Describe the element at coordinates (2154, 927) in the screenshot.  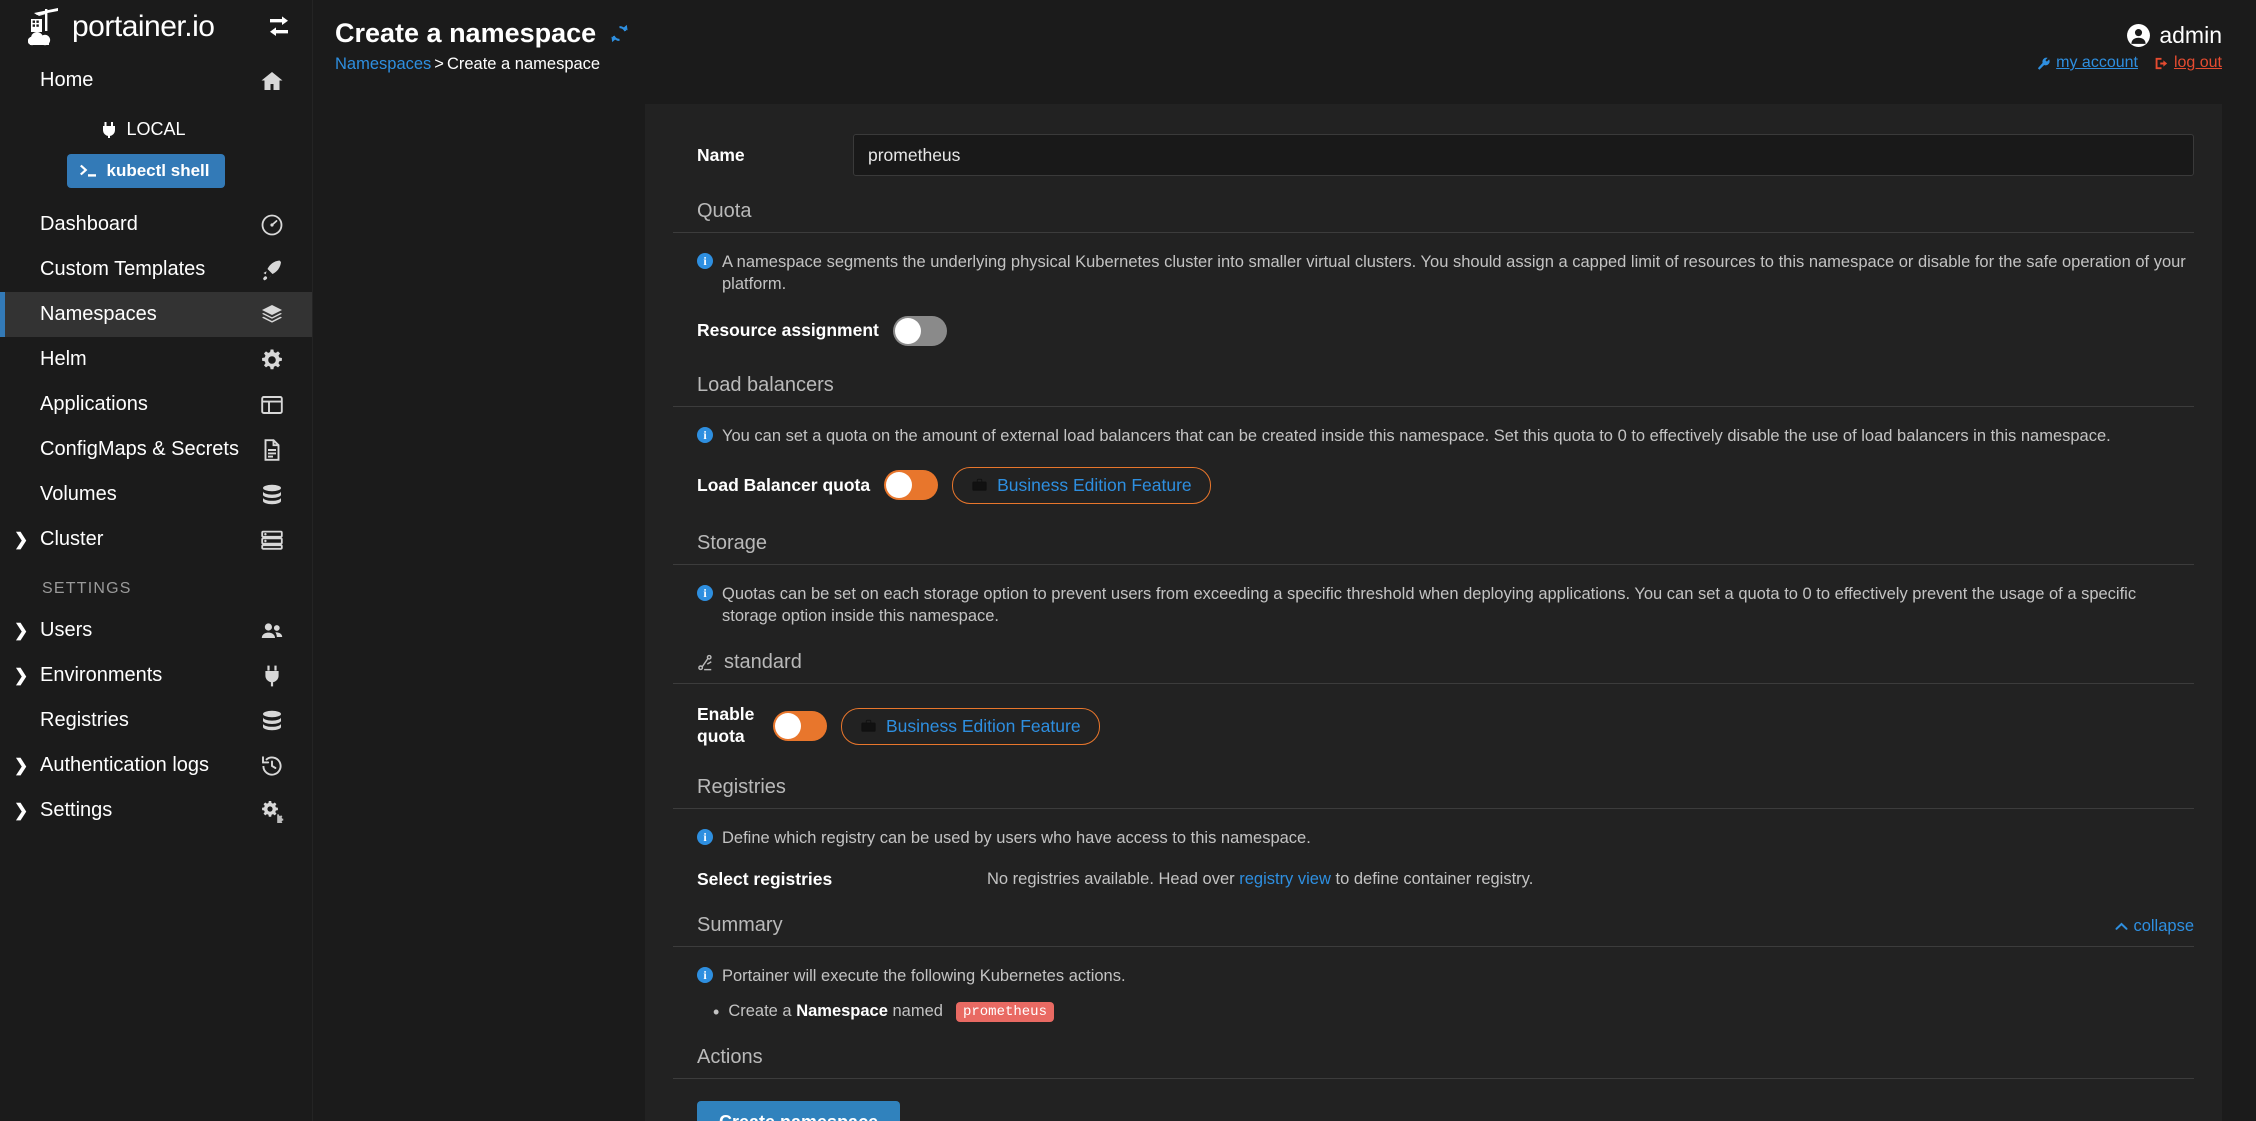
I see `summary-collapse-link: collapse` at that location.